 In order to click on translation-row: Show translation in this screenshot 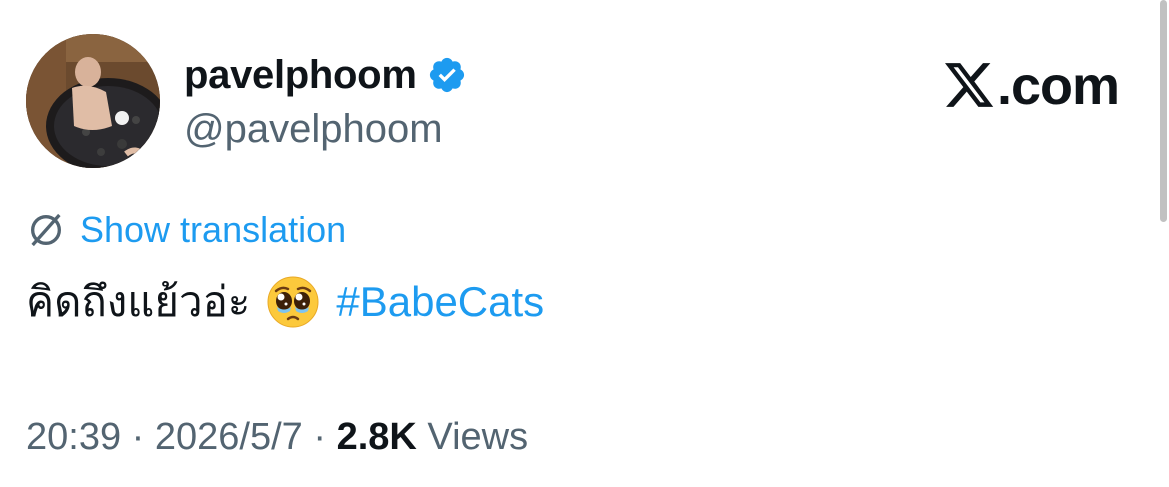, I will do `click(186, 230)`.